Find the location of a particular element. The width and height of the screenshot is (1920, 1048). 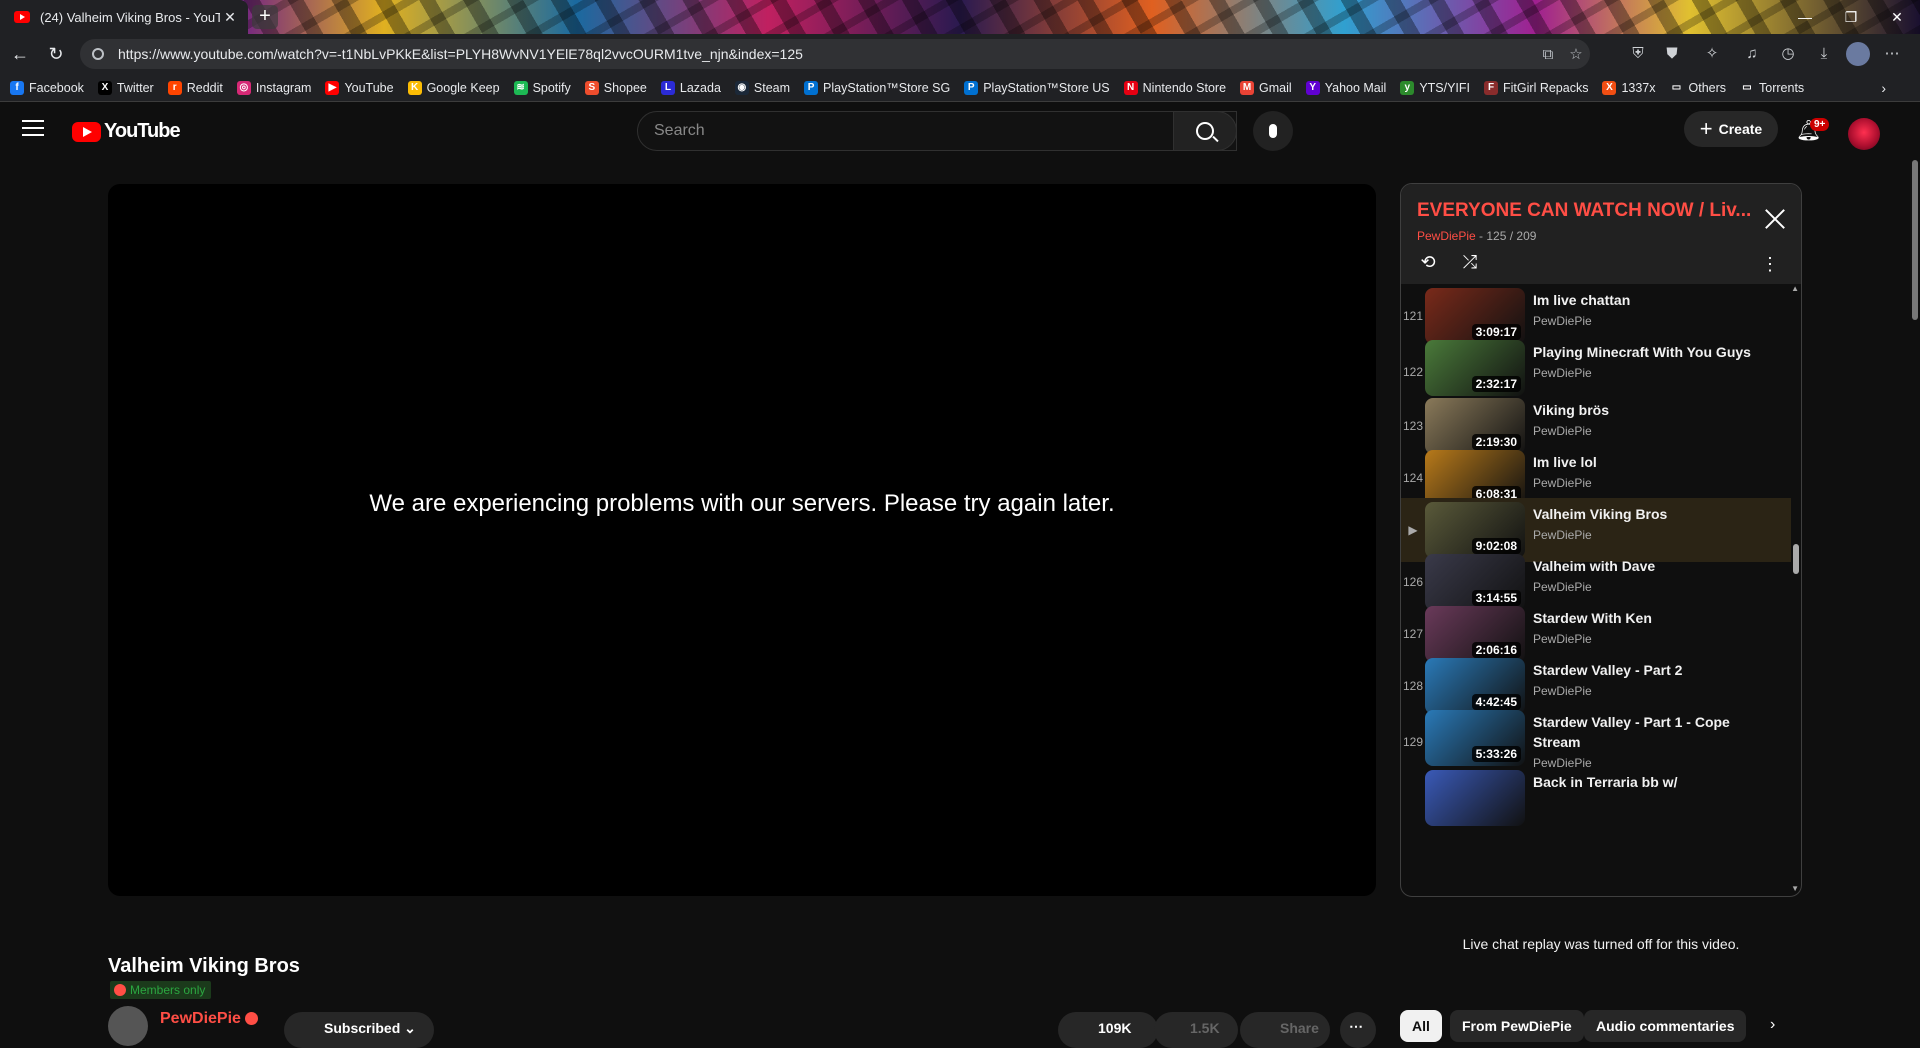

bookmark-item: K Google Keep is located at coordinates (453, 87).